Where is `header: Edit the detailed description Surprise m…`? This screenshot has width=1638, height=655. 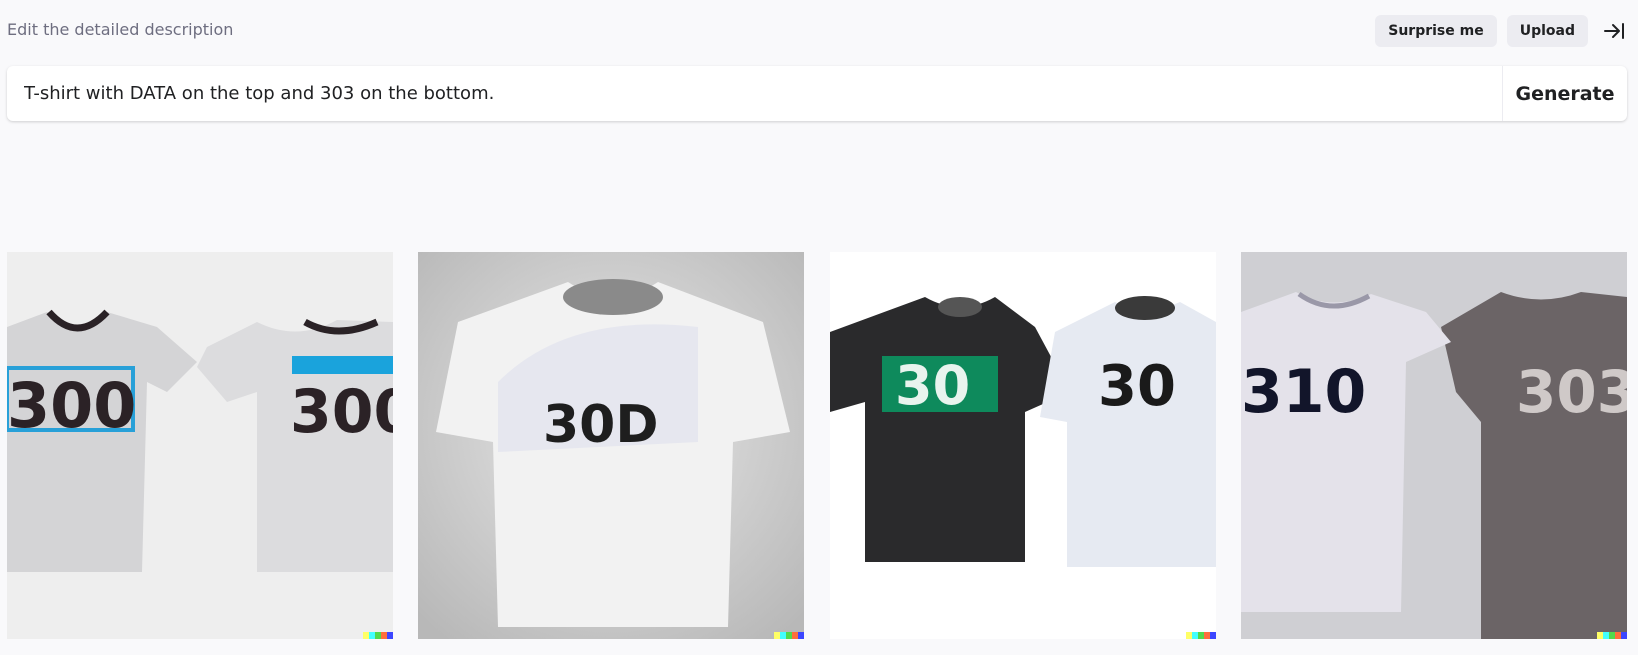 header: Edit the detailed description Surprise m… is located at coordinates (819, 30).